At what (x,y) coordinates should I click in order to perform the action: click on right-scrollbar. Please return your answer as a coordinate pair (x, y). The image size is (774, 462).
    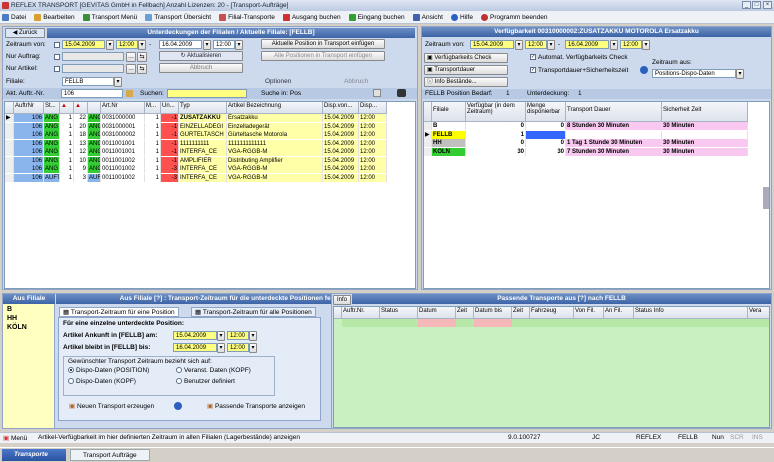
    Looking at the image, I should click on (766, 198).